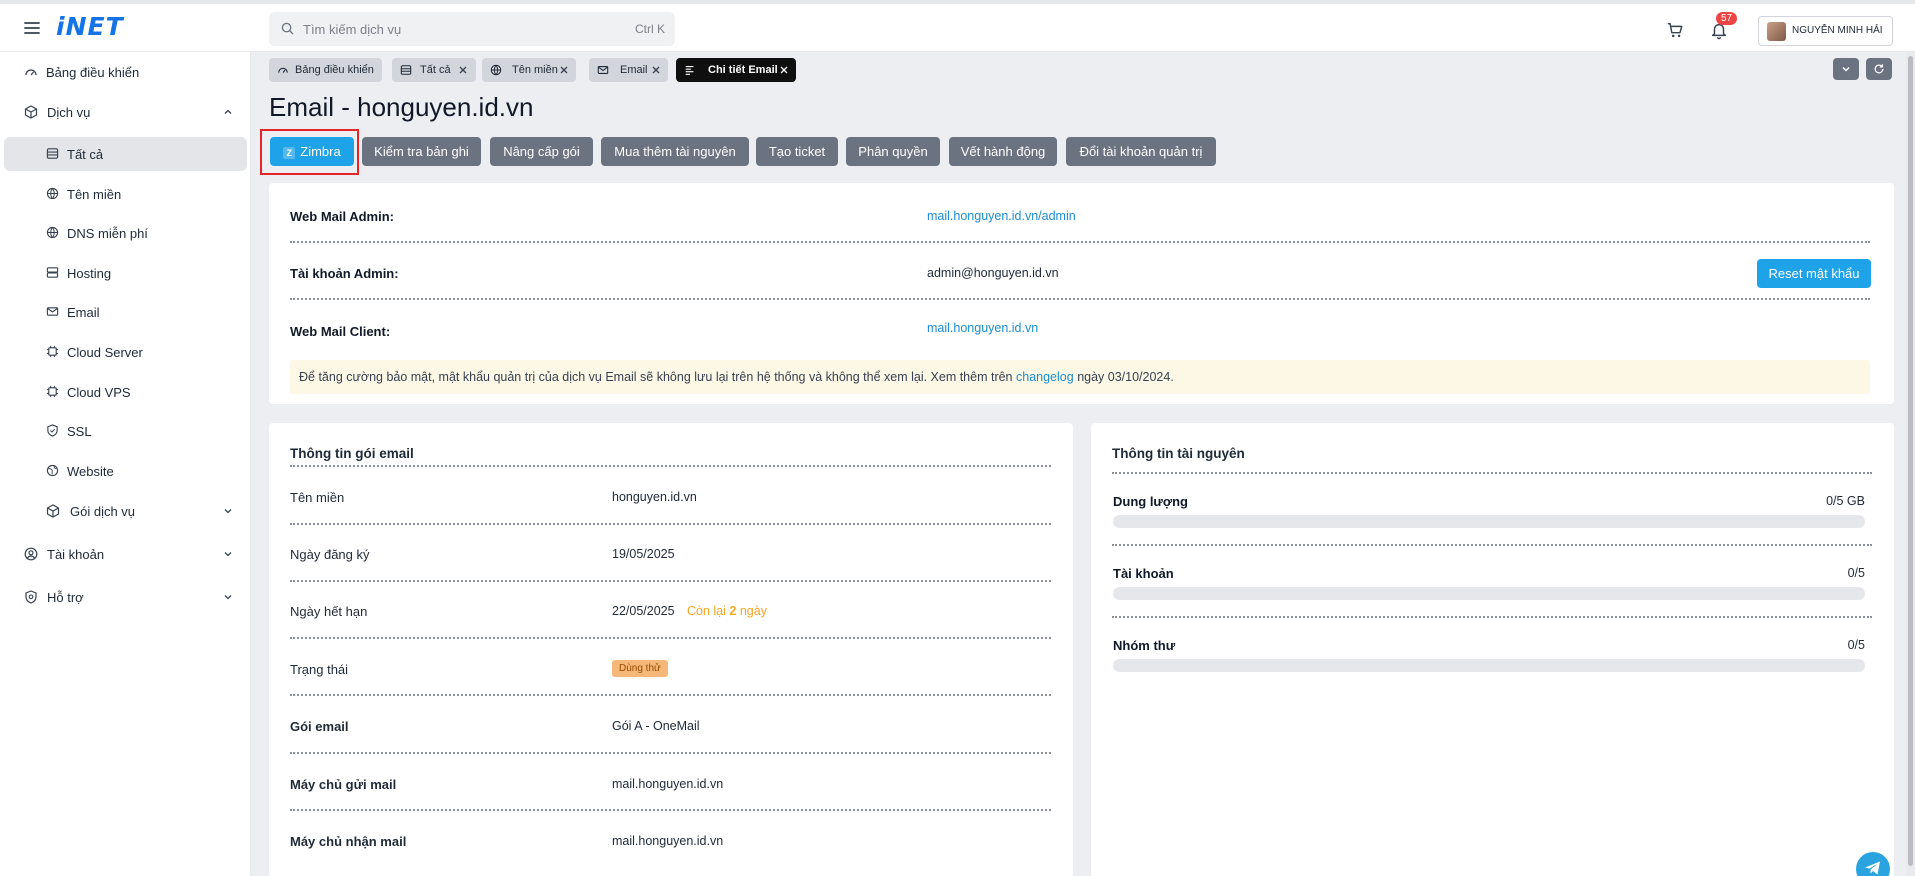  What do you see at coordinates (1879, 69) in the screenshot?
I see `refresh-button` at bounding box center [1879, 69].